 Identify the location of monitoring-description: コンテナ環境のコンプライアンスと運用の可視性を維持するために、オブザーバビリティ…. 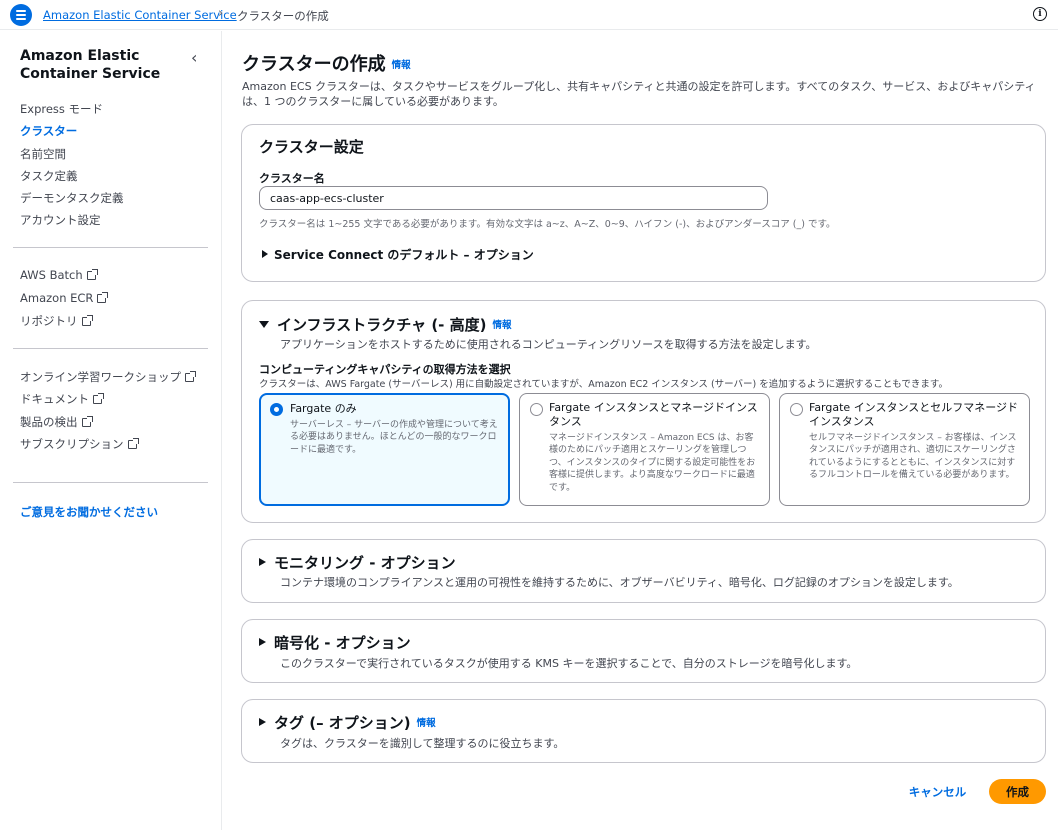
(619, 582).